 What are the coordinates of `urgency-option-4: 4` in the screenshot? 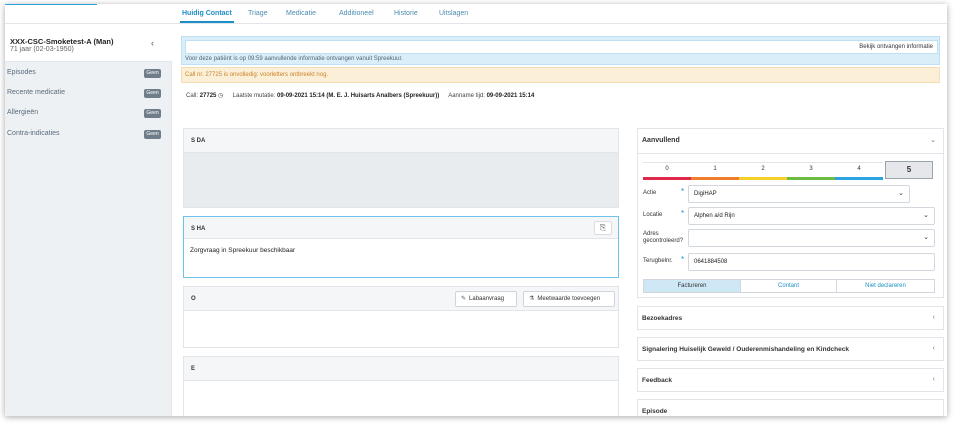 It's located at (859, 171).